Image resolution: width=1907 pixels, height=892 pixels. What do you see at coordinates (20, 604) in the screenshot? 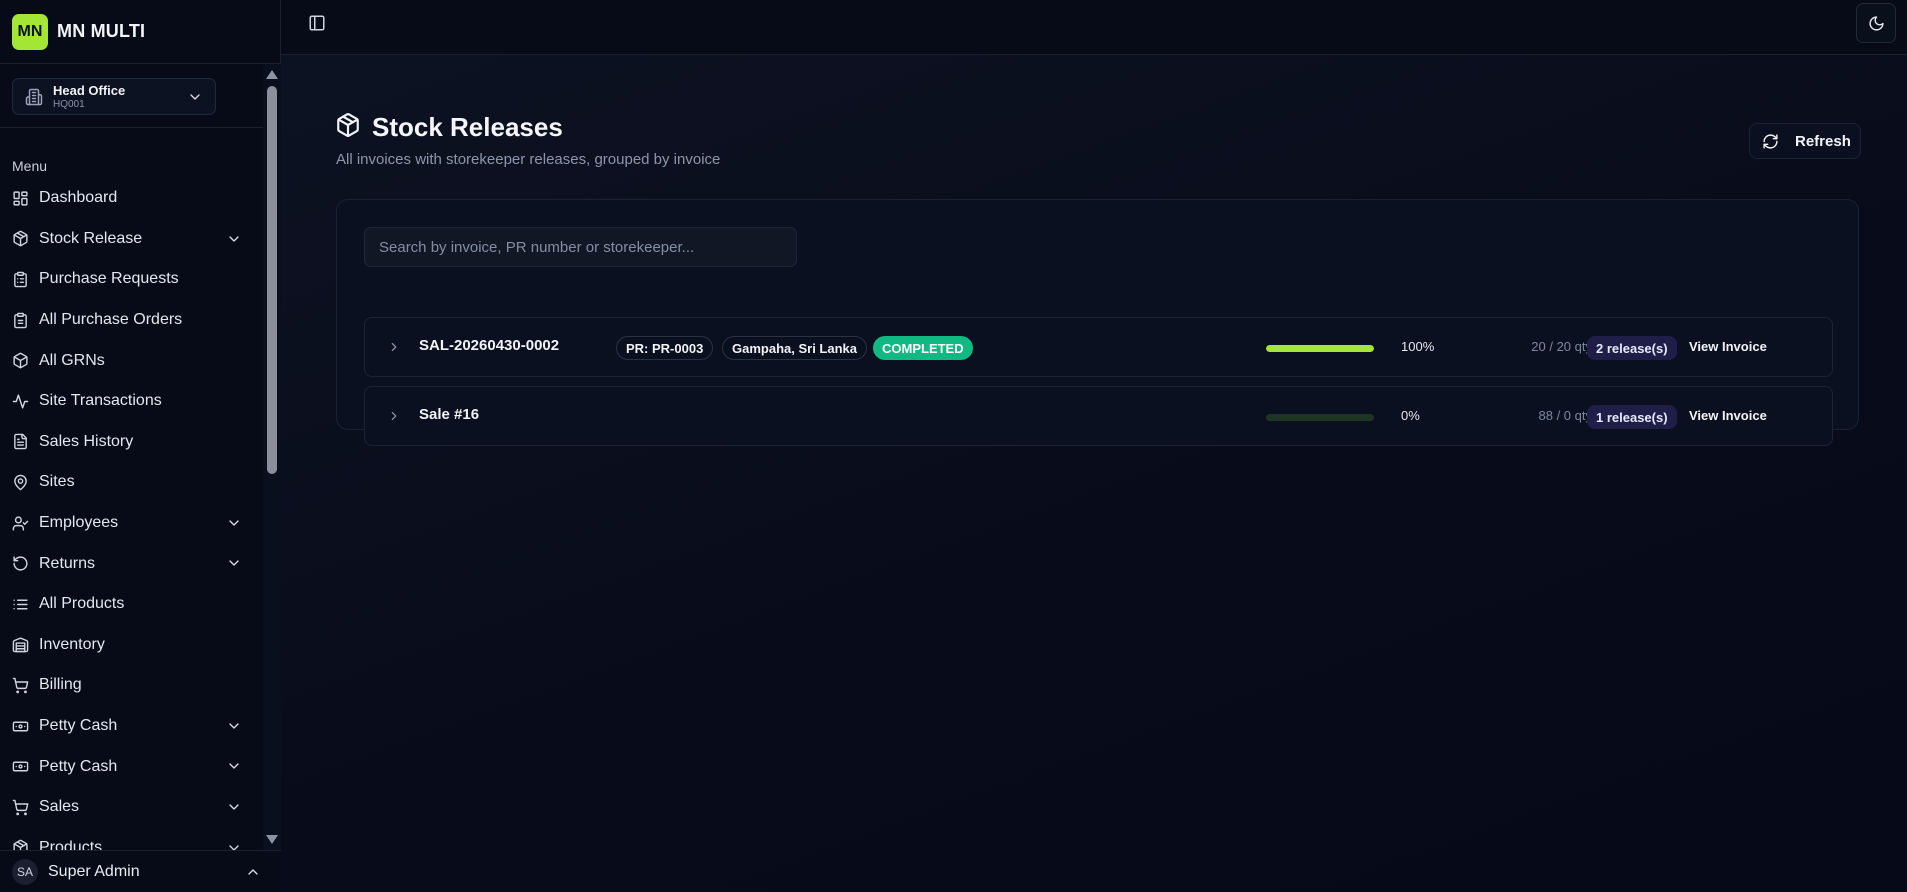
I see `list-icon` at bounding box center [20, 604].